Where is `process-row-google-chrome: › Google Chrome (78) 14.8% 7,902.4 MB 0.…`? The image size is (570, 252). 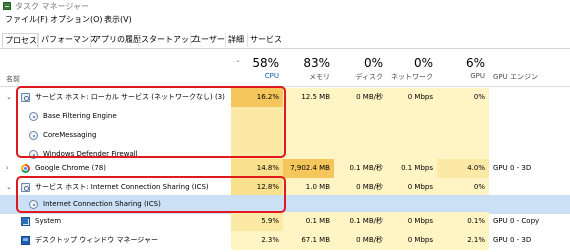
process-row-google-chrome: › Google Chrome (78) 14.8% 7,902.4 MB 0.… is located at coordinates (285, 168).